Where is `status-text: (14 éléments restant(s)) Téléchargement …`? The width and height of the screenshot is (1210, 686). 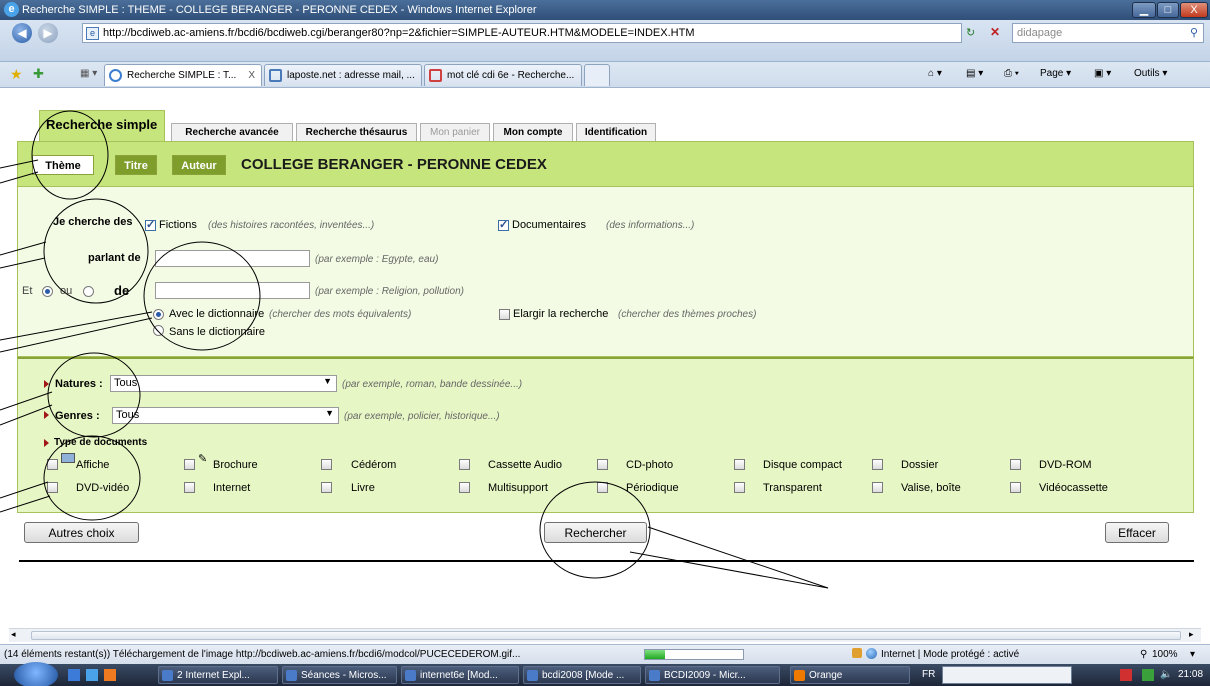 status-text: (14 éléments restant(s)) Téléchargement … is located at coordinates (262, 654).